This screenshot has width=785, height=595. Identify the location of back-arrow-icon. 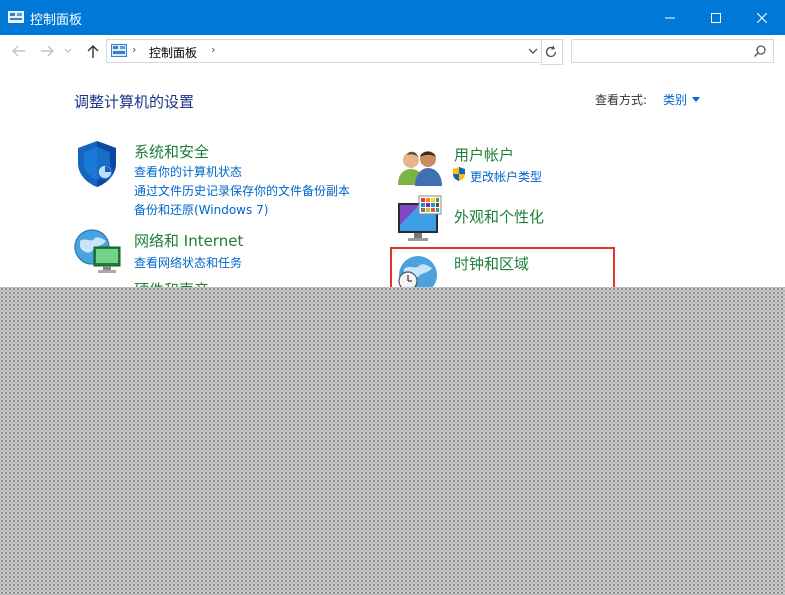
(19, 51).